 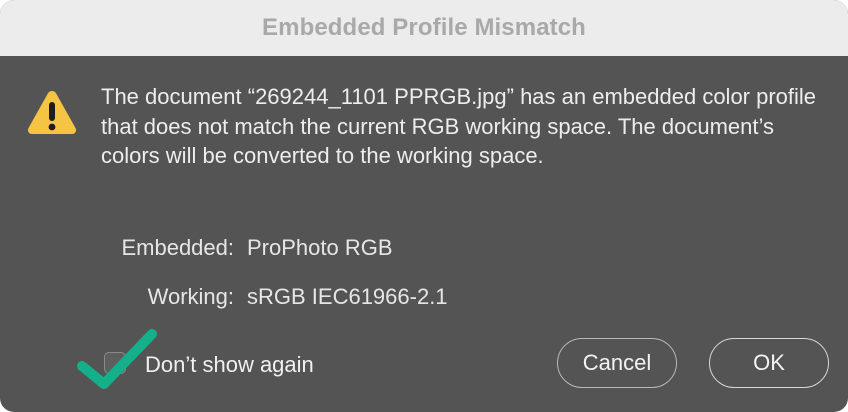 What do you see at coordinates (617, 363) in the screenshot?
I see `cancel-button: Cancel` at bounding box center [617, 363].